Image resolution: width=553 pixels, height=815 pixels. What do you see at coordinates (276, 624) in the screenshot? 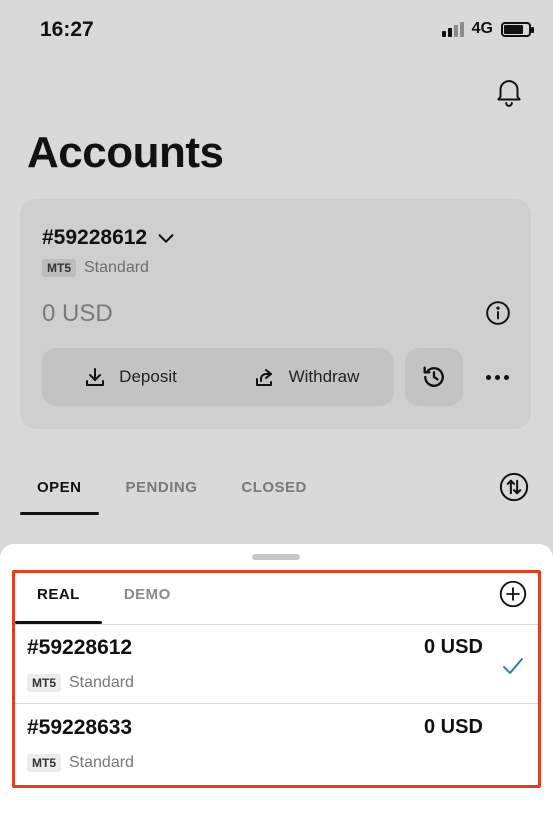
I see `divider` at bounding box center [276, 624].